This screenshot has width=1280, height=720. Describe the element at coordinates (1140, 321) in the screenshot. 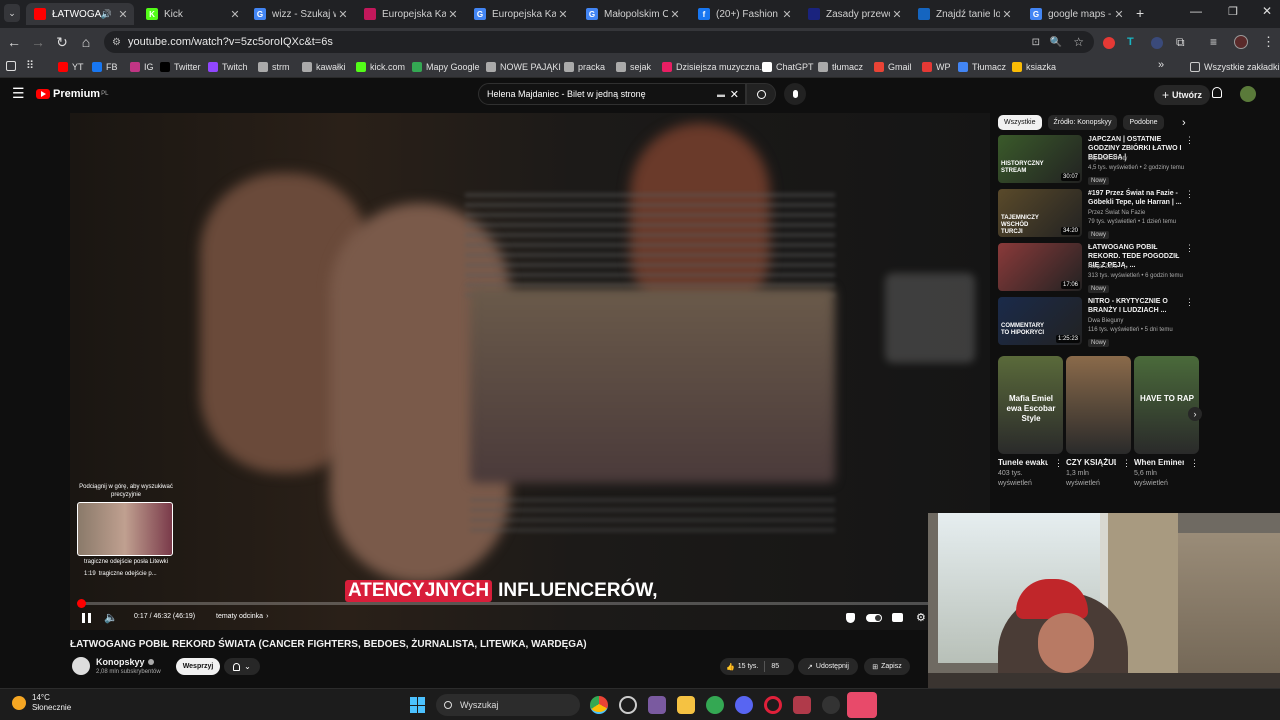

I see `recommendation-channel: Dwa Bieguny` at that location.